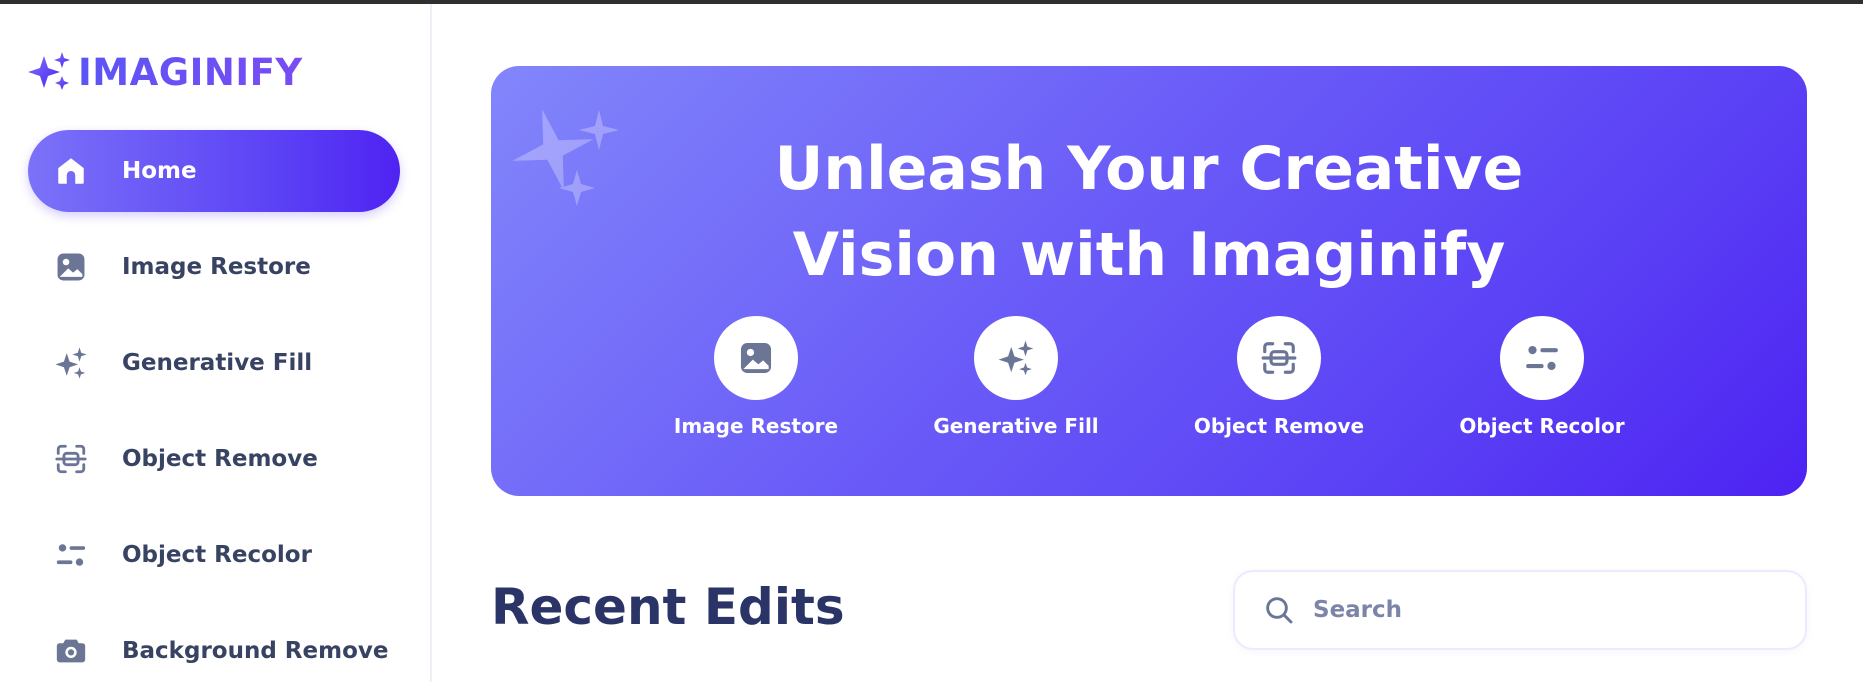 The width and height of the screenshot is (1863, 682). I want to click on home-icon, so click(71, 171).